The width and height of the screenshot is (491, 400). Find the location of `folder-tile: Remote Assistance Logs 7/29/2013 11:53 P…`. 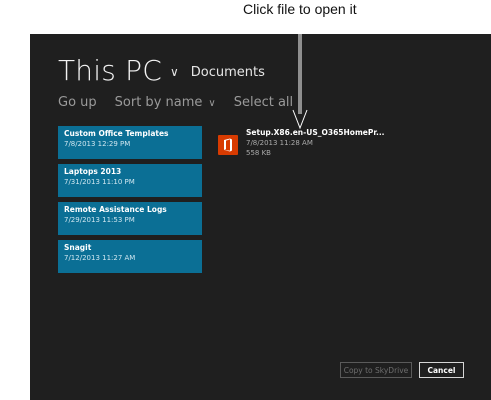

folder-tile: Remote Assistance Logs 7/29/2013 11:53 P… is located at coordinates (130, 218).